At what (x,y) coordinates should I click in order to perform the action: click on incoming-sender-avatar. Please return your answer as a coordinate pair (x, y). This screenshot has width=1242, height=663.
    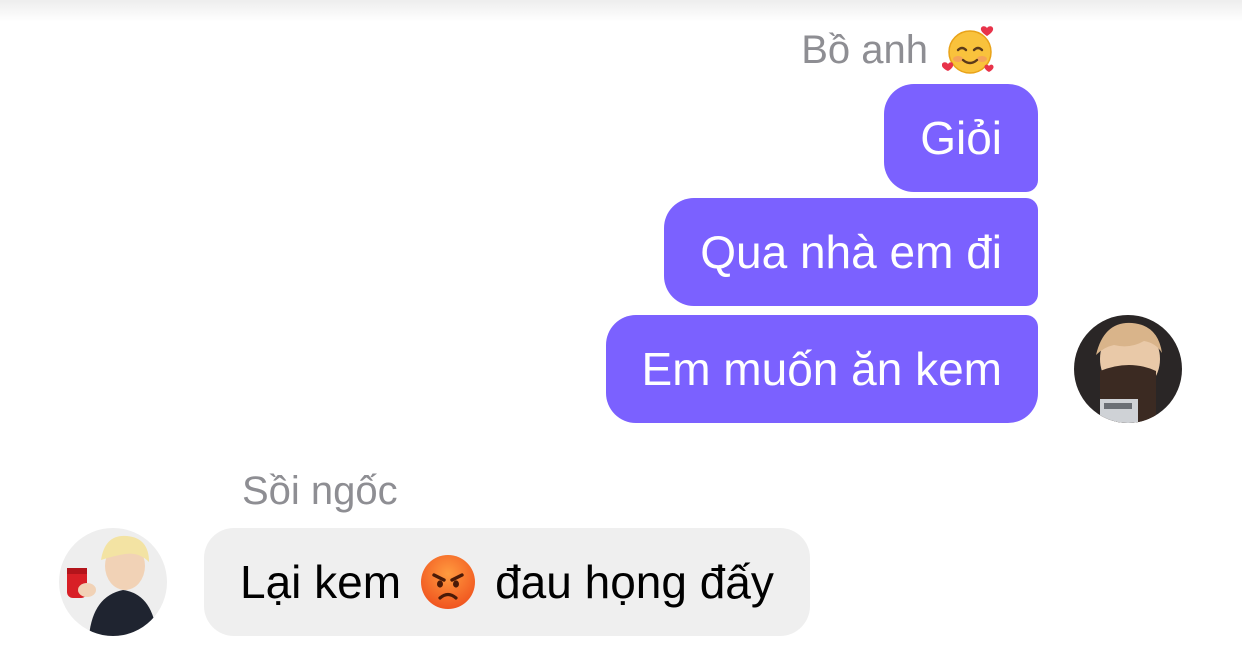
    Looking at the image, I should click on (113, 582).